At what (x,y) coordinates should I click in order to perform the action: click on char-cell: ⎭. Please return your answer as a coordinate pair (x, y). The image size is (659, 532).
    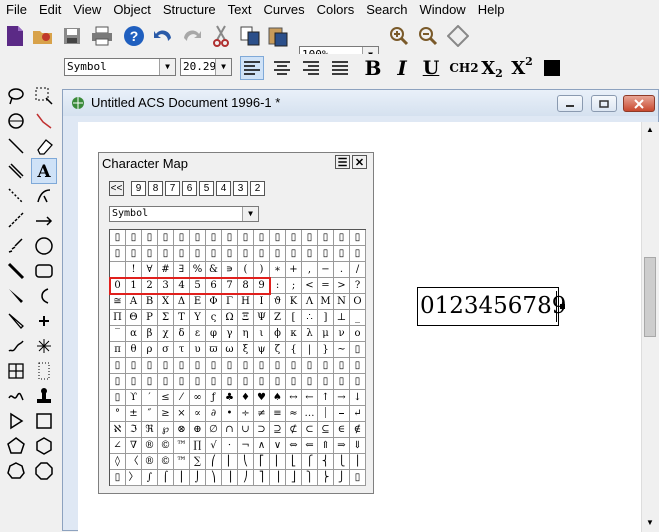
    Looking at the image, I should click on (342, 478).